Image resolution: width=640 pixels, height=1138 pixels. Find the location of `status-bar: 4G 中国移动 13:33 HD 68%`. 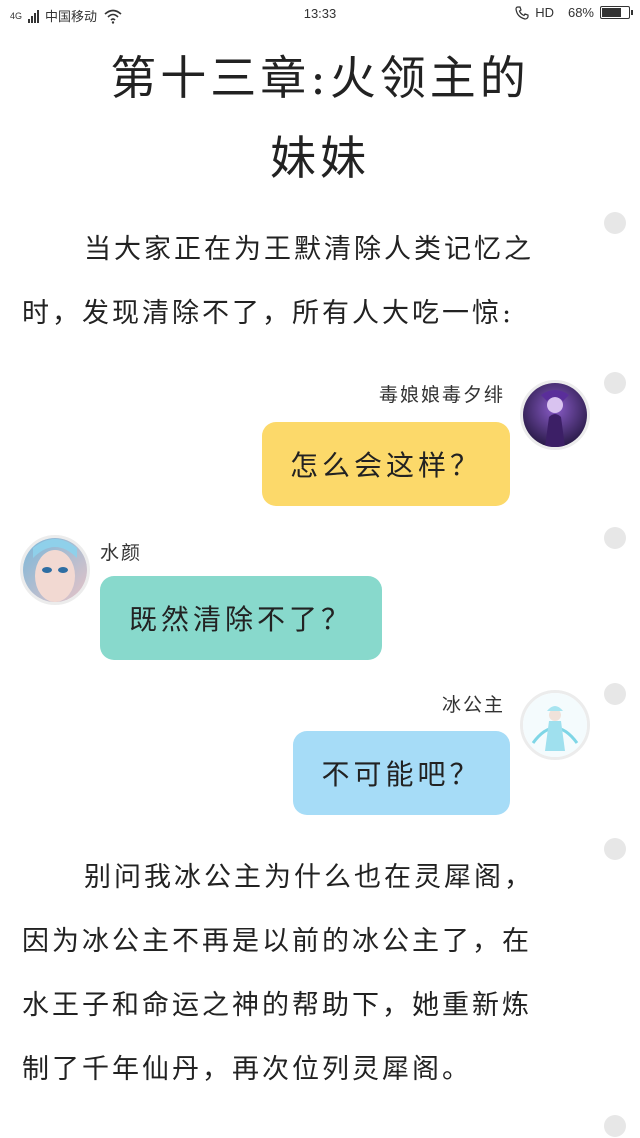

status-bar: 4G 中国移动 13:33 HD 68% is located at coordinates (320, 15).